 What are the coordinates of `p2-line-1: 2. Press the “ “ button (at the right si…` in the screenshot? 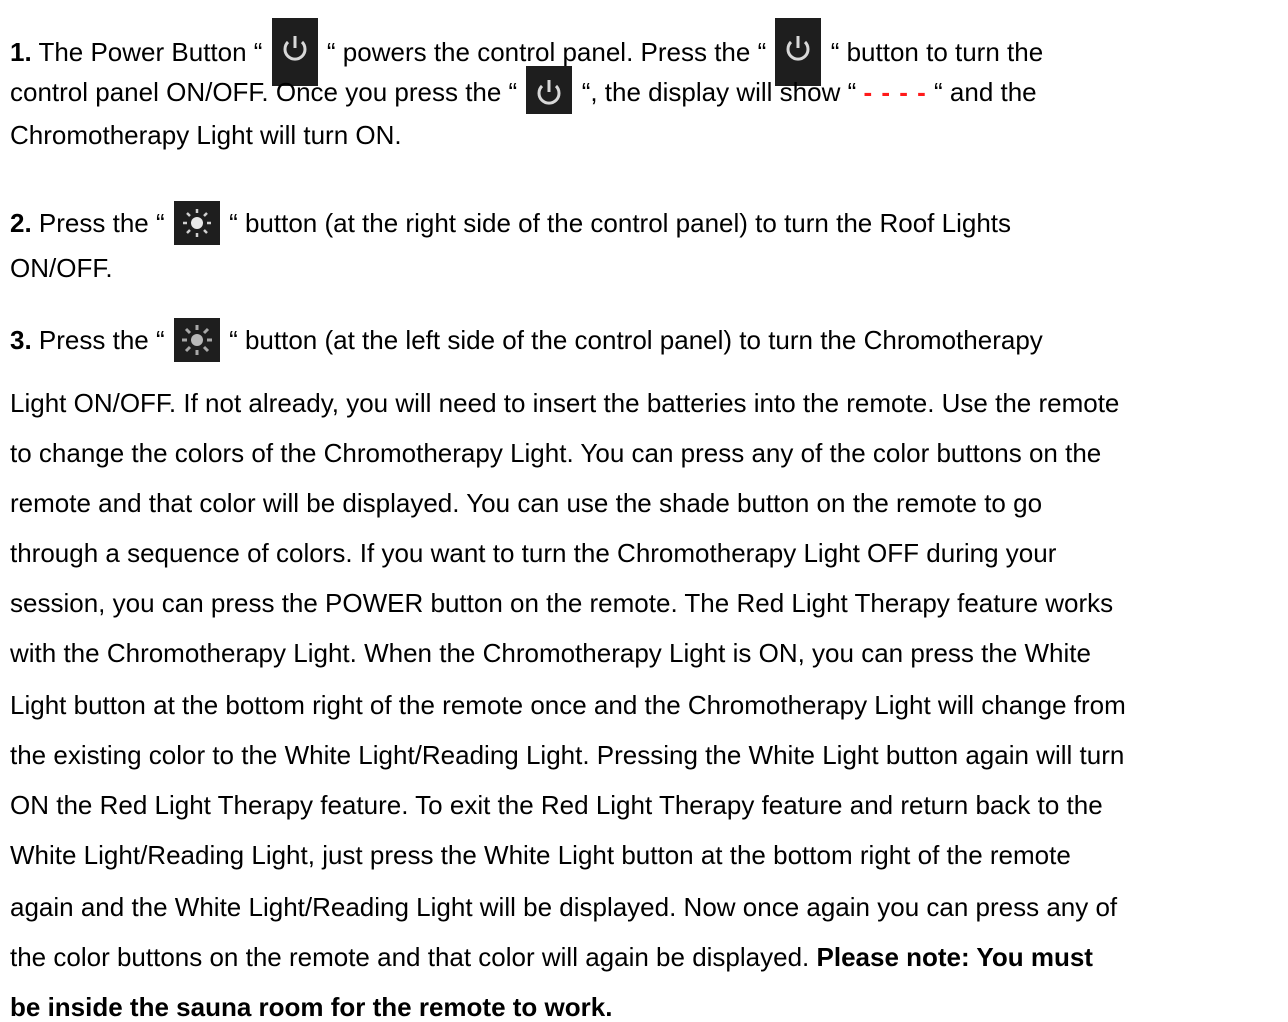 It's located at (510, 223).